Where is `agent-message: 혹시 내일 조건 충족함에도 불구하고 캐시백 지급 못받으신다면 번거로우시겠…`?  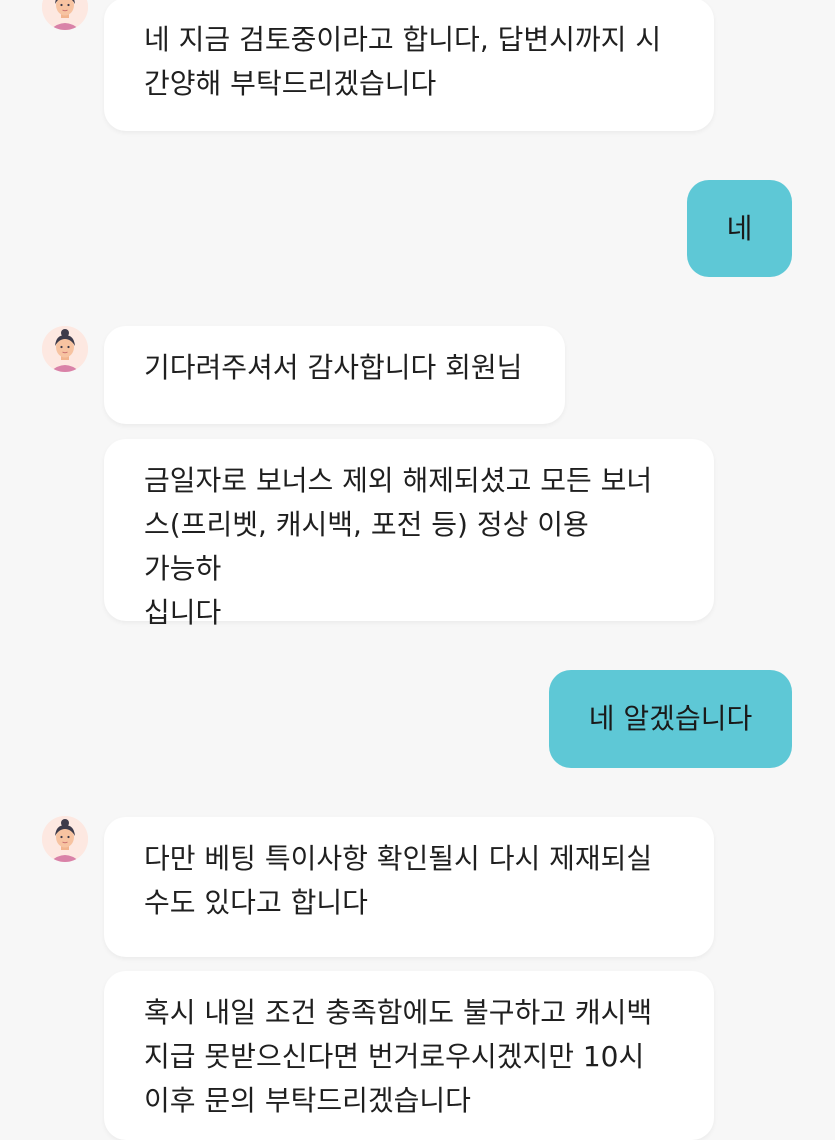
agent-message: 혹시 내일 조건 충족함에도 불구하고 캐시백 지급 못받으신다면 번거로우시겠… is located at coordinates (409, 1055).